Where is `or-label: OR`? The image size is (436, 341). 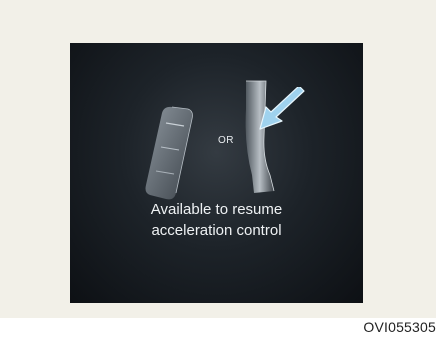 or-label: OR is located at coordinates (226, 140).